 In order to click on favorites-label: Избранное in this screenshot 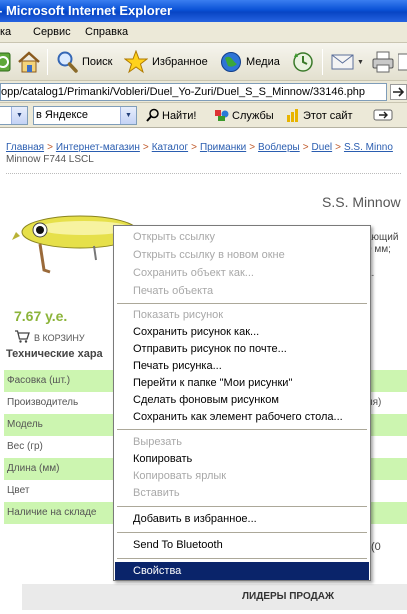, I will do `click(180, 62)`.